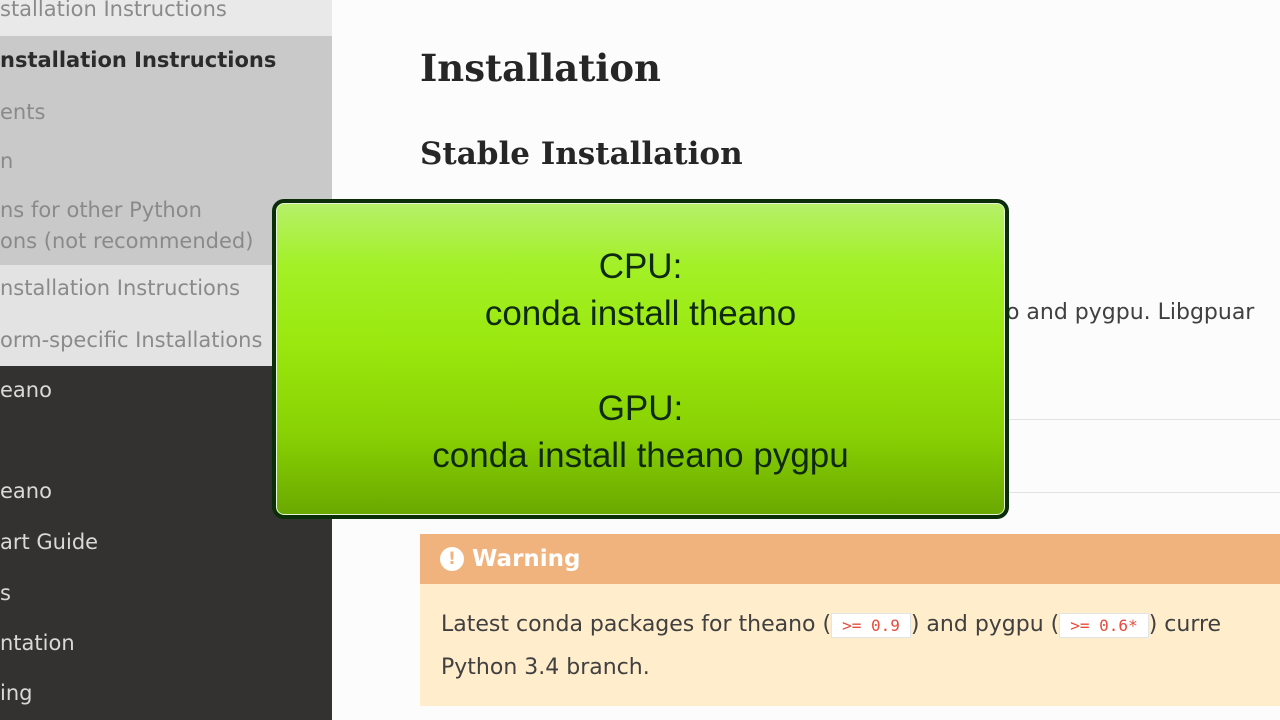 This screenshot has width=1280, height=720. Describe the element at coordinates (640, 266) in the screenshot. I see `cpu-label: CPU:` at that location.